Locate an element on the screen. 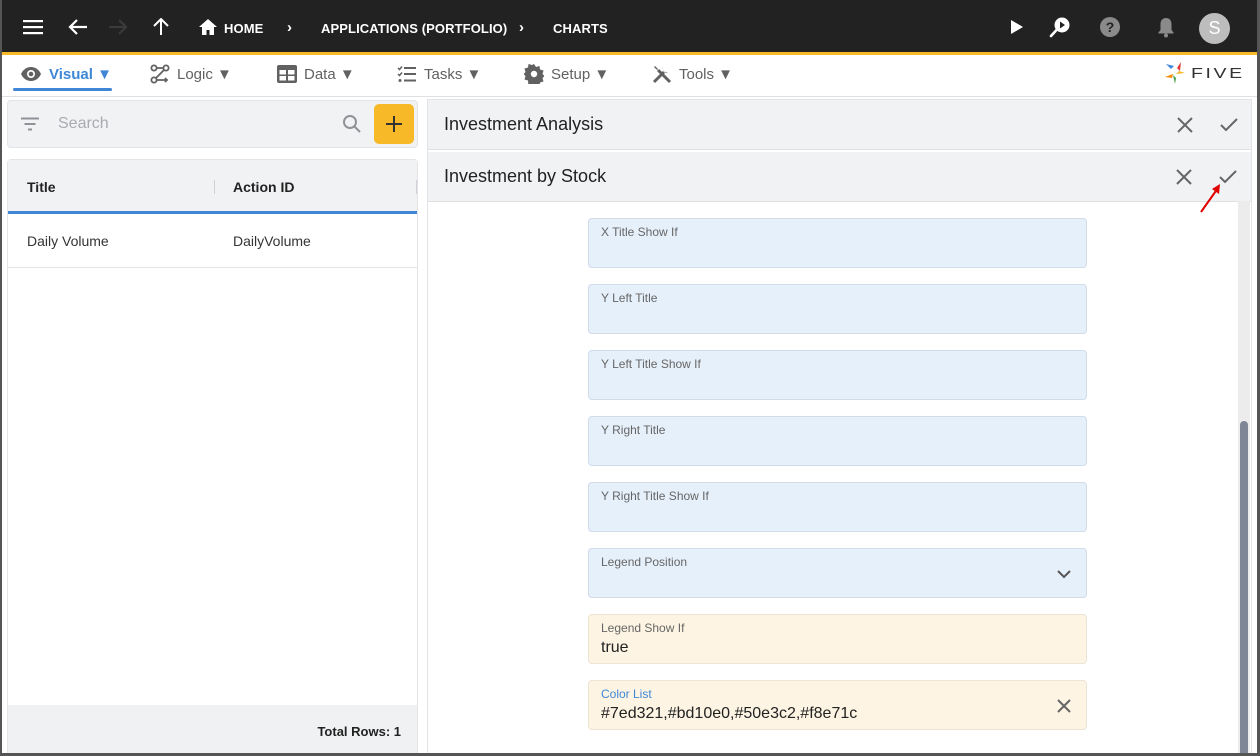  form-scrollbar-thumb is located at coordinates (1244, 588).